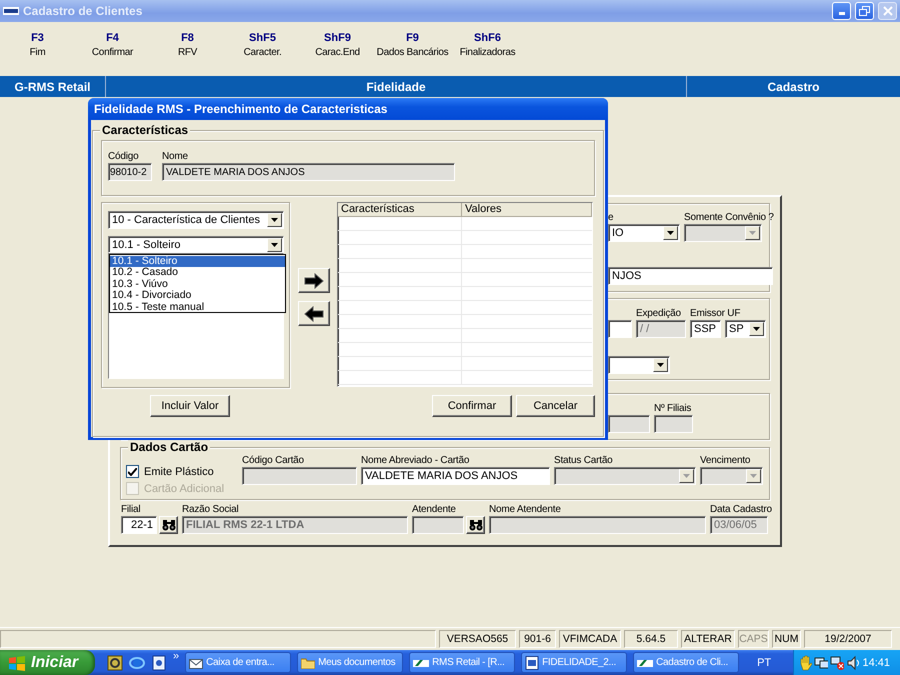 This screenshot has width=900, height=675. Describe the element at coordinates (123, 156) in the screenshot. I see `field-label: Código` at that location.